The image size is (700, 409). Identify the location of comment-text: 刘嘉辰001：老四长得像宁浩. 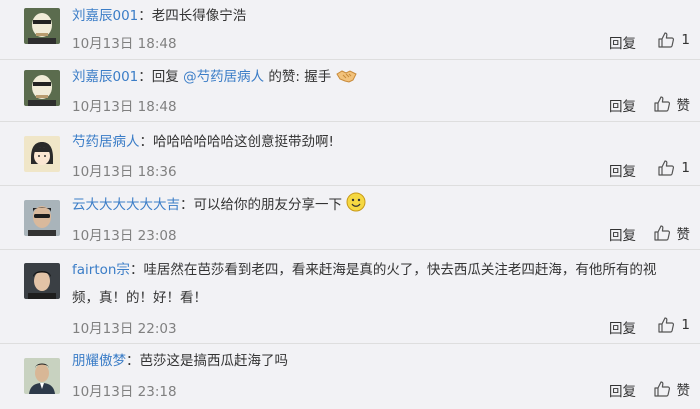
(159, 16).